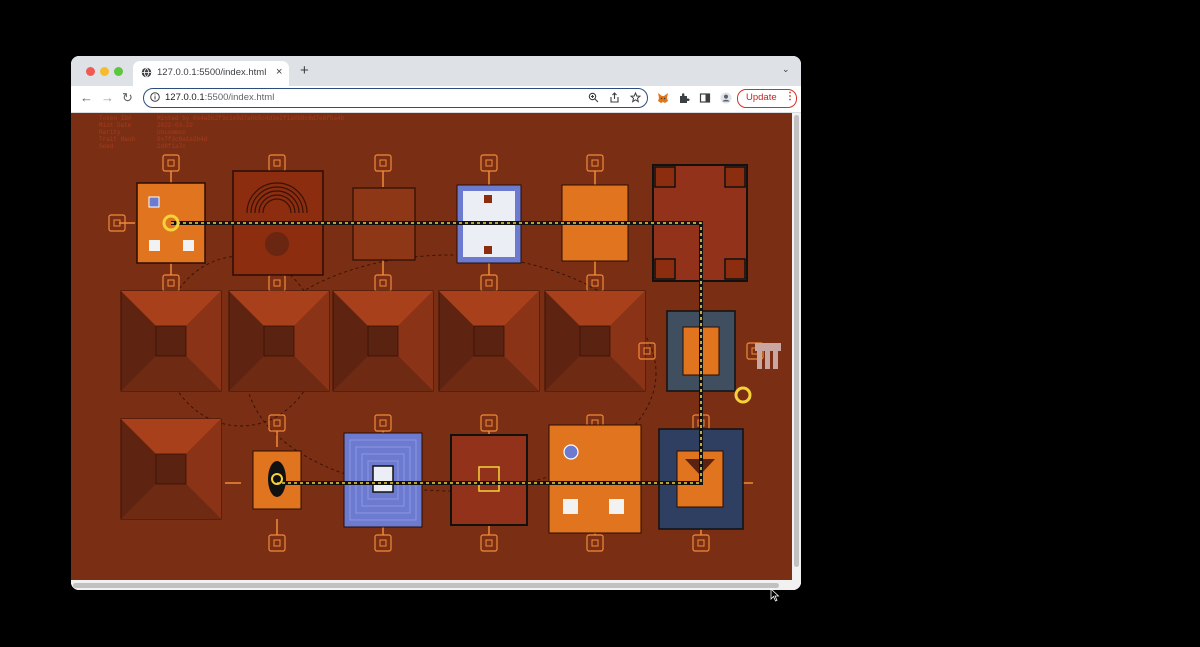 The height and width of the screenshot is (647, 1200). Describe the element at coordinates (489, 480) in the screenshot. I see `room-crimson` at that location.